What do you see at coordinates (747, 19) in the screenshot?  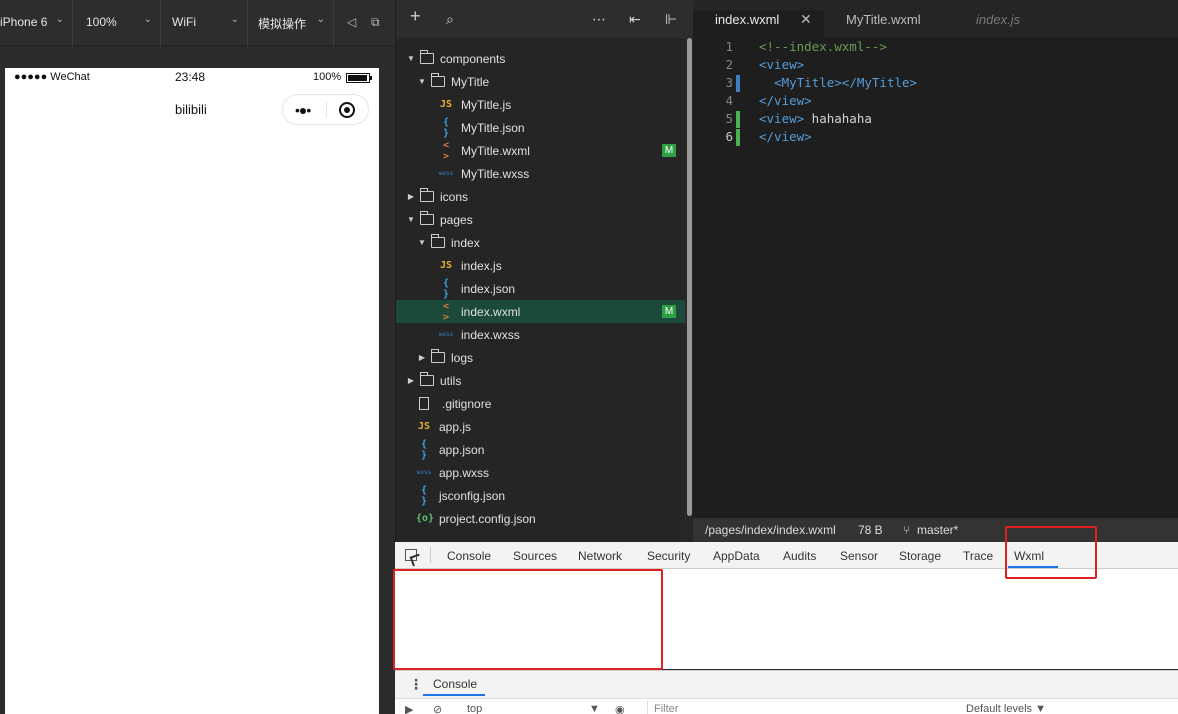 I see `tab-index-wxml: index.wxml` at bounding box center [747, 19].